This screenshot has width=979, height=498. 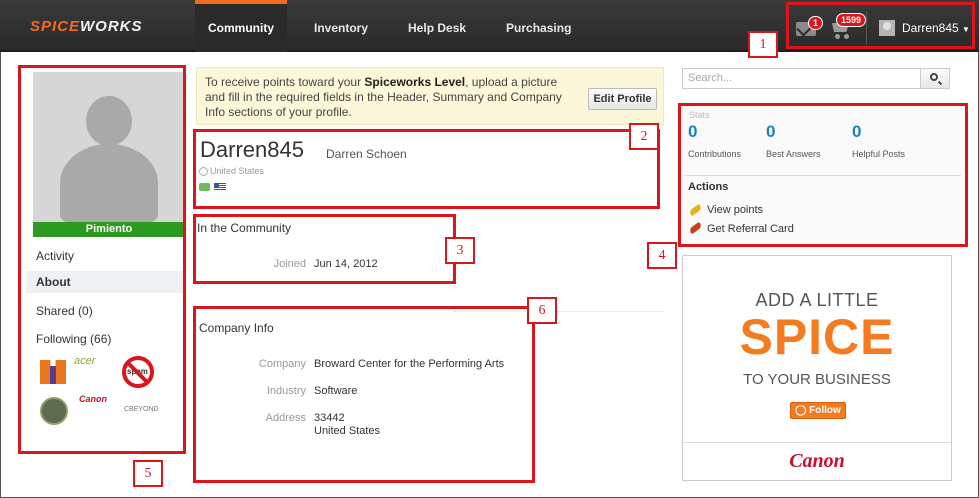 I want to click on annotation-number-5: 5, so click(x=148, y=473).